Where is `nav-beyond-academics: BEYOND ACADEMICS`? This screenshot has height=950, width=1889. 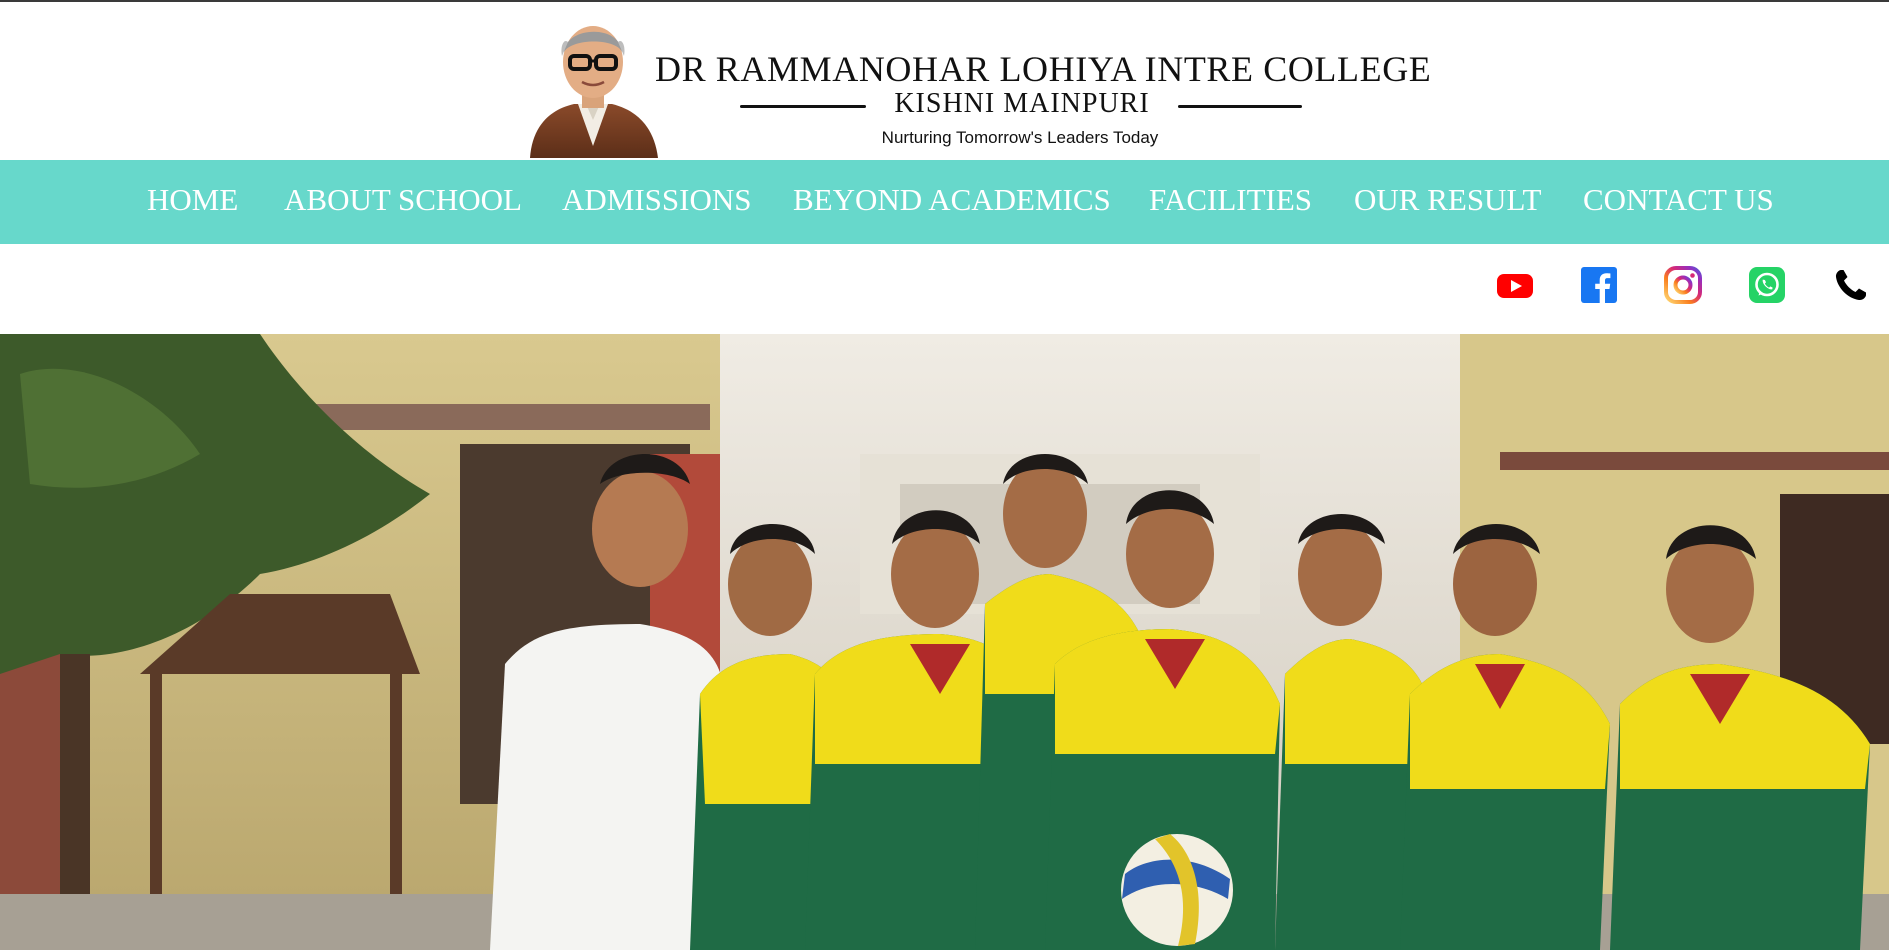 nav-beyond-academics: BEYOND ACADEMICS is located at coordinates (952, 200).